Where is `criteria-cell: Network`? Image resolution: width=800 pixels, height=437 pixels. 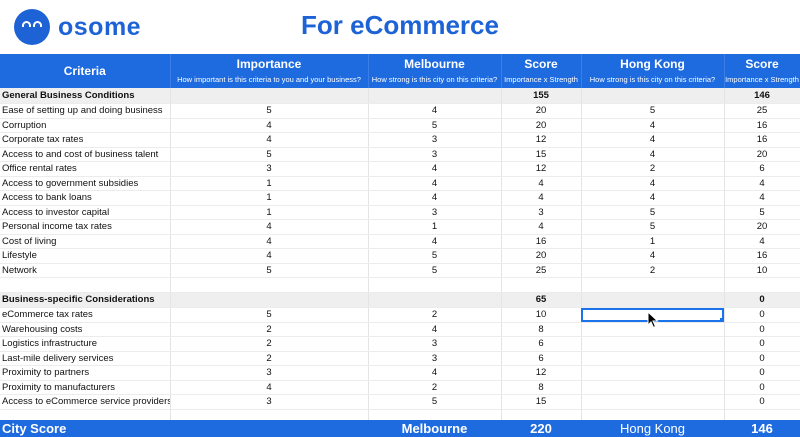 criteria-cell: Network is located at coordinates (85, 270).